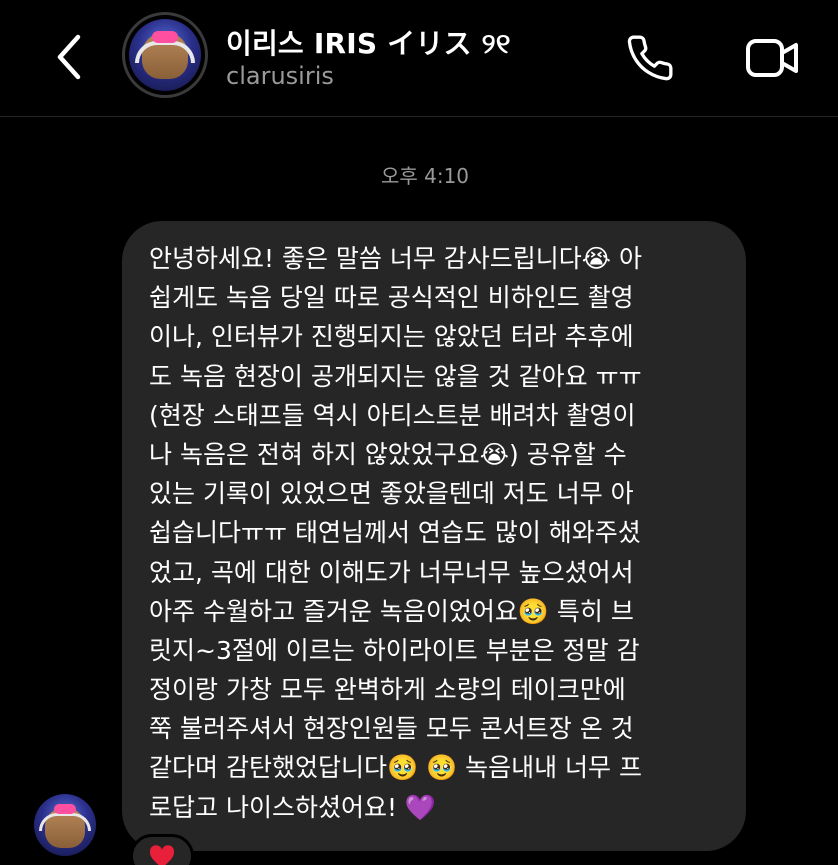 The height and width of the screenshot is (865, 838). What do you see at coordinates (388, 454) in the screenshot?
I see `message-line: 나 녹음은 전혀 하지 않았었구요😭) 공유할 수` at bounding box center [388, 454].